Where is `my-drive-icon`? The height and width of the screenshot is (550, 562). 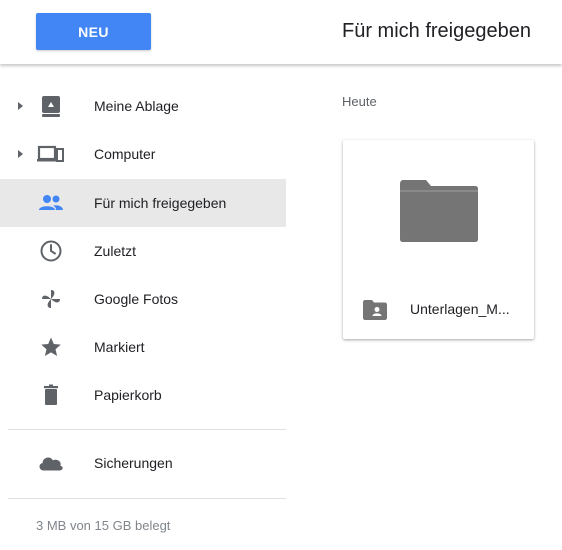 my-drive-icon is located at coordinates (51, 106).